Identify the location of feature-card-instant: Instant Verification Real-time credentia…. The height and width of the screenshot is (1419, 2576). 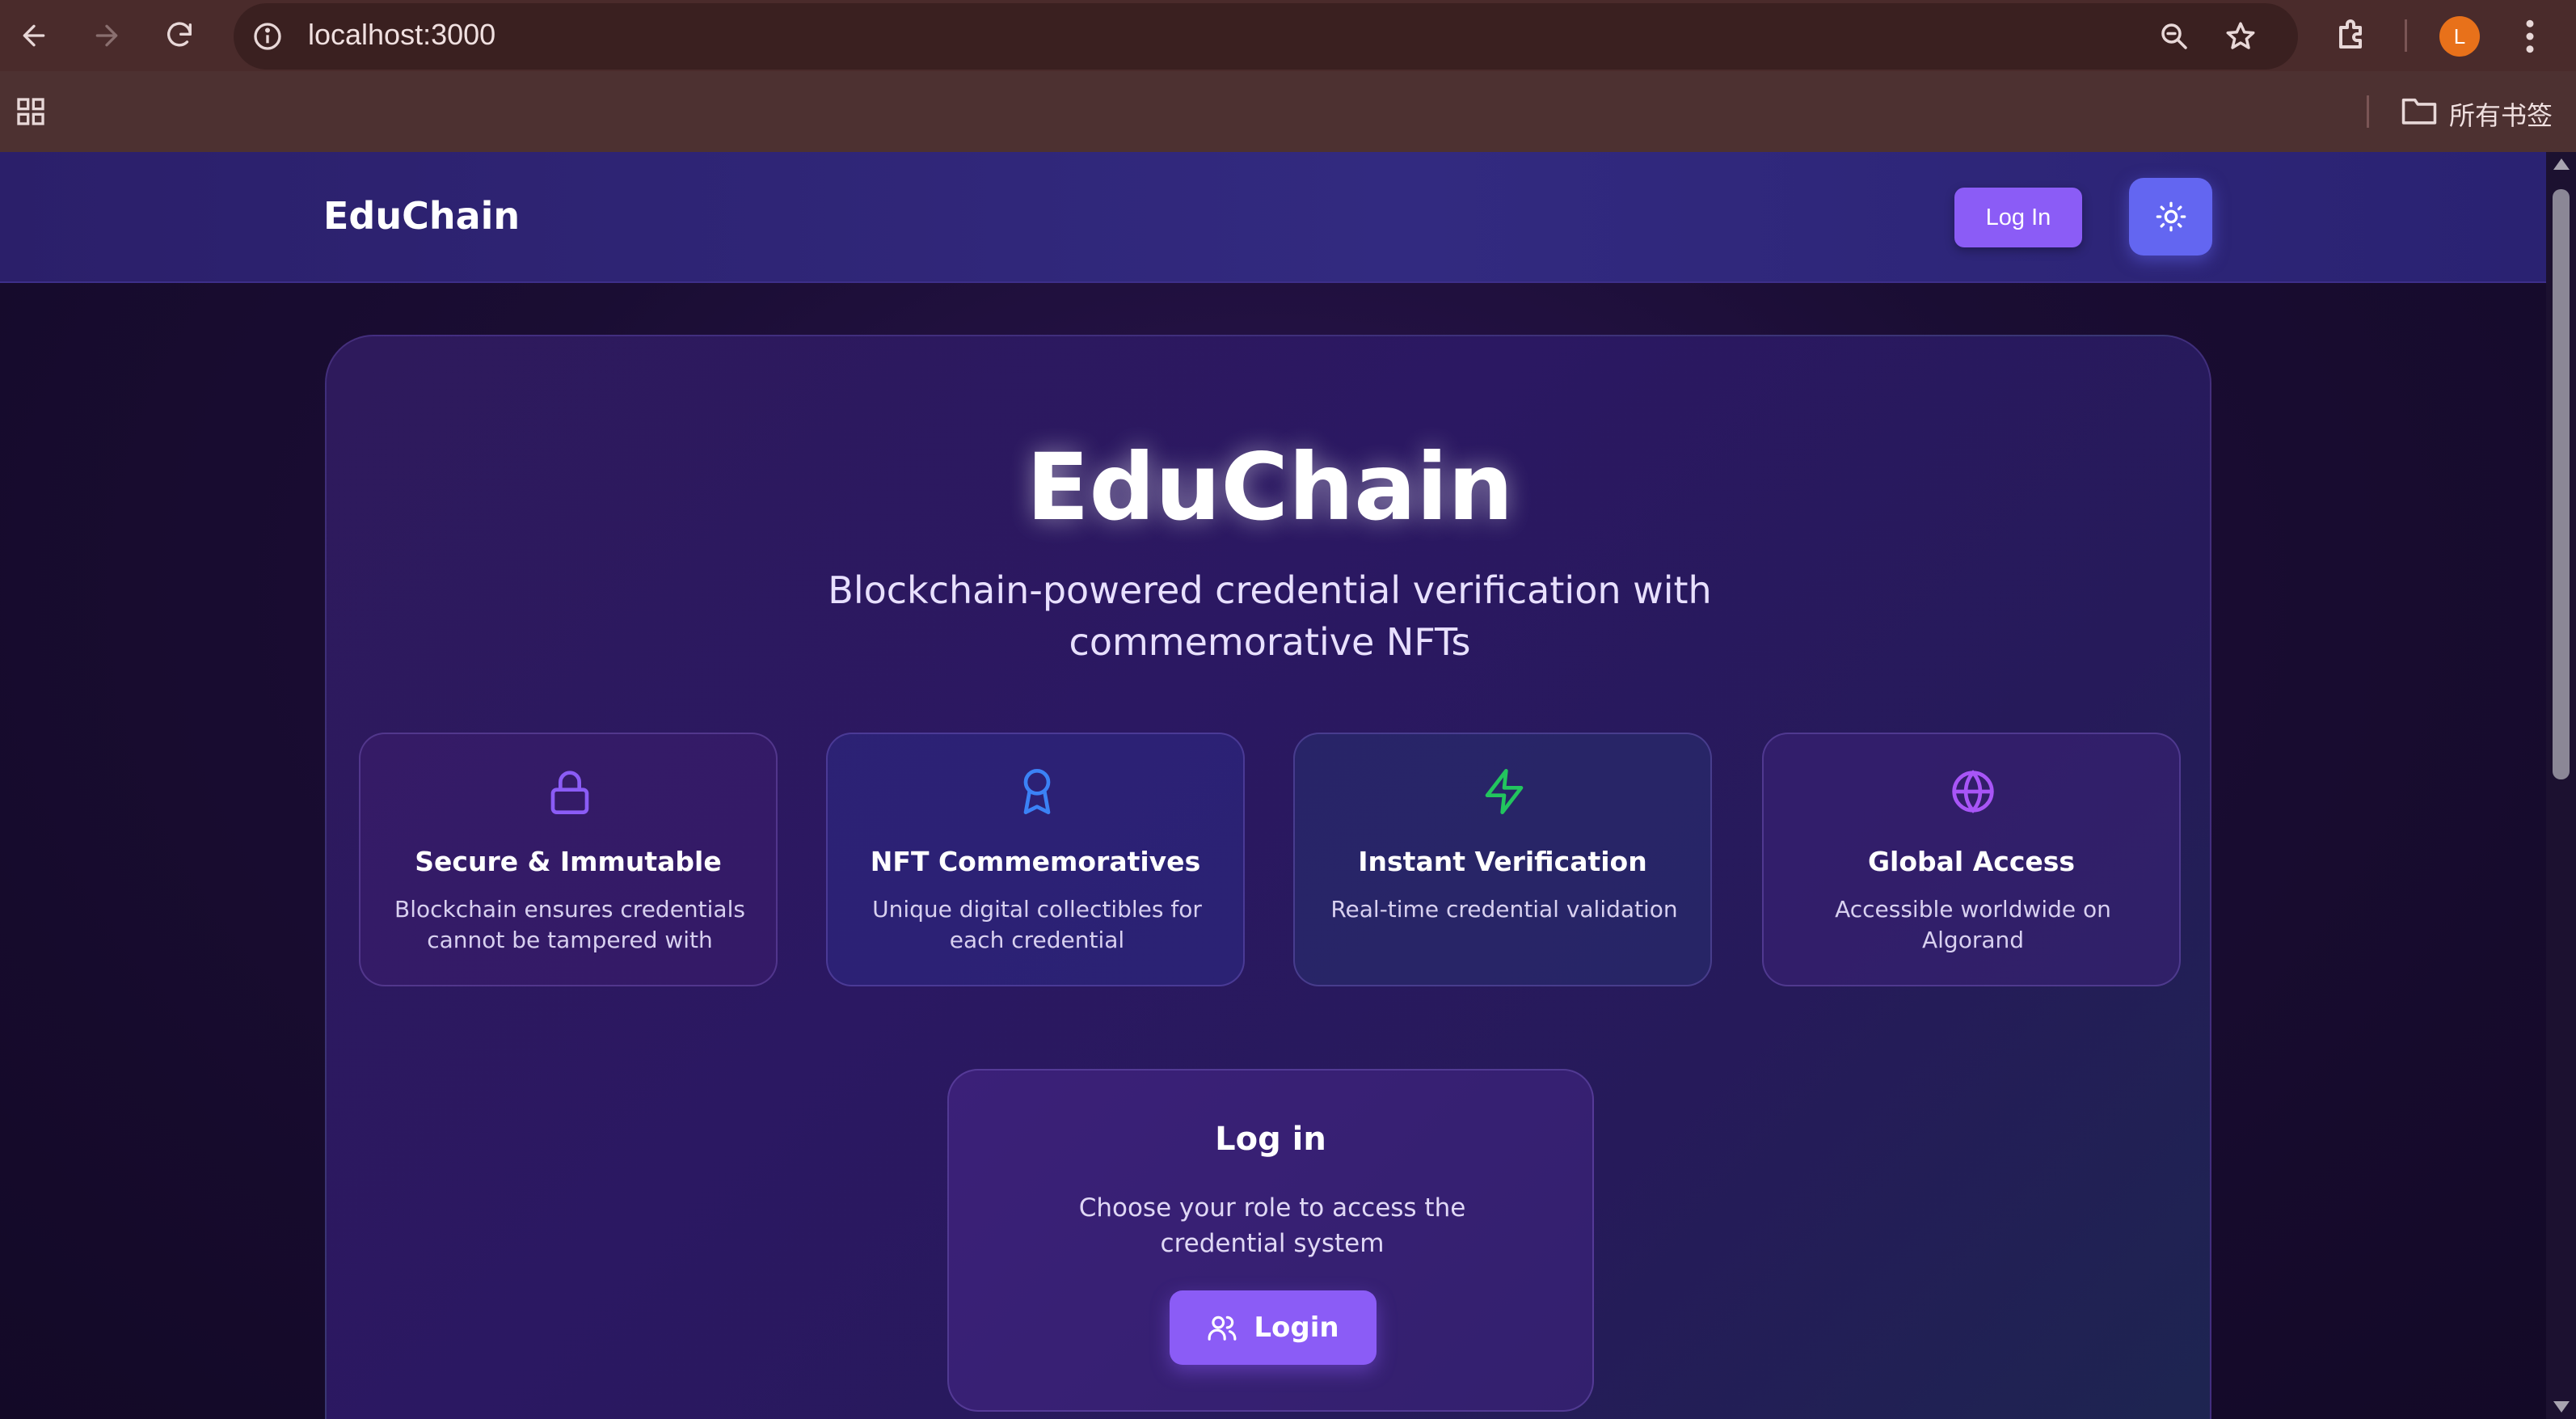
(1503, 860).